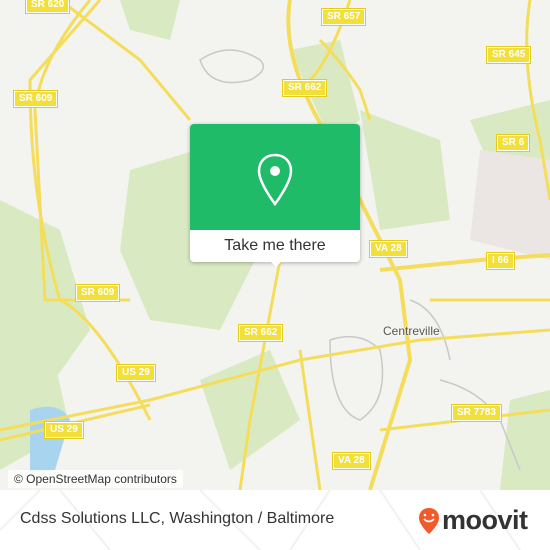 The image size is (550, 550). I want to click on road-label: SR 645, so click(508, 55).